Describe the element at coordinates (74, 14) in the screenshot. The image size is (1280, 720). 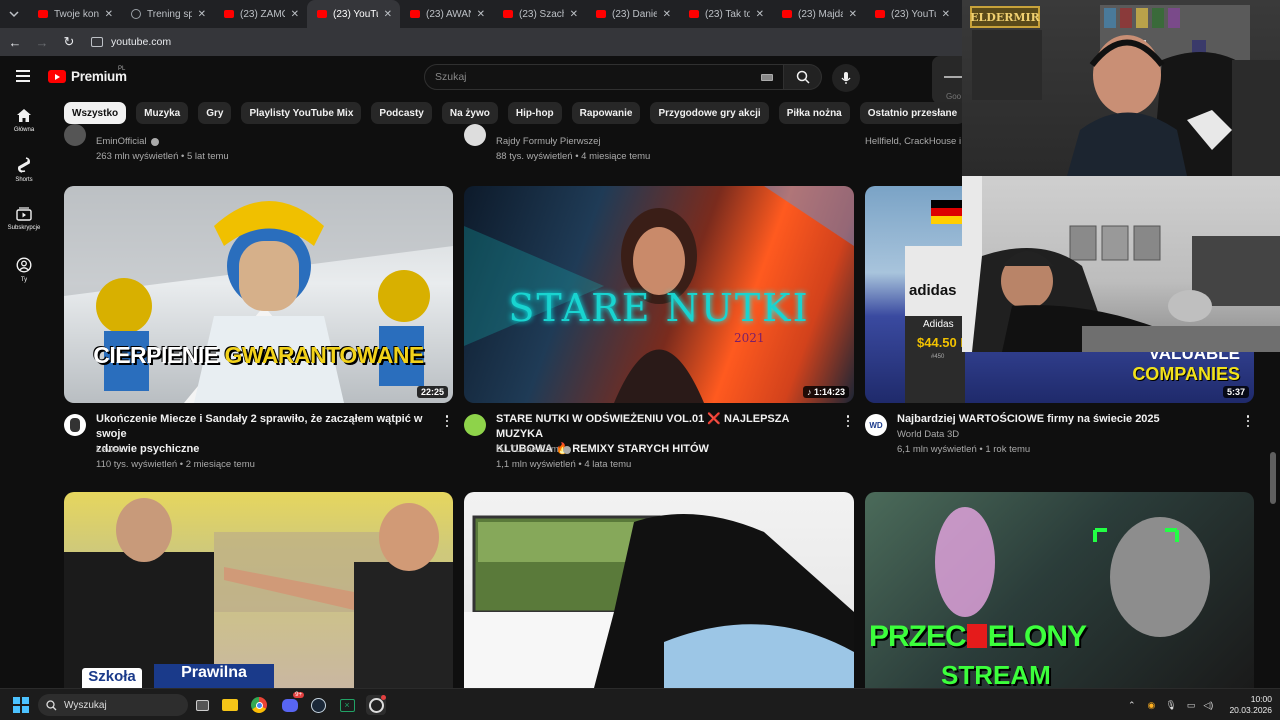
I see `browser-tab: Twoje konto ✕` at that location.